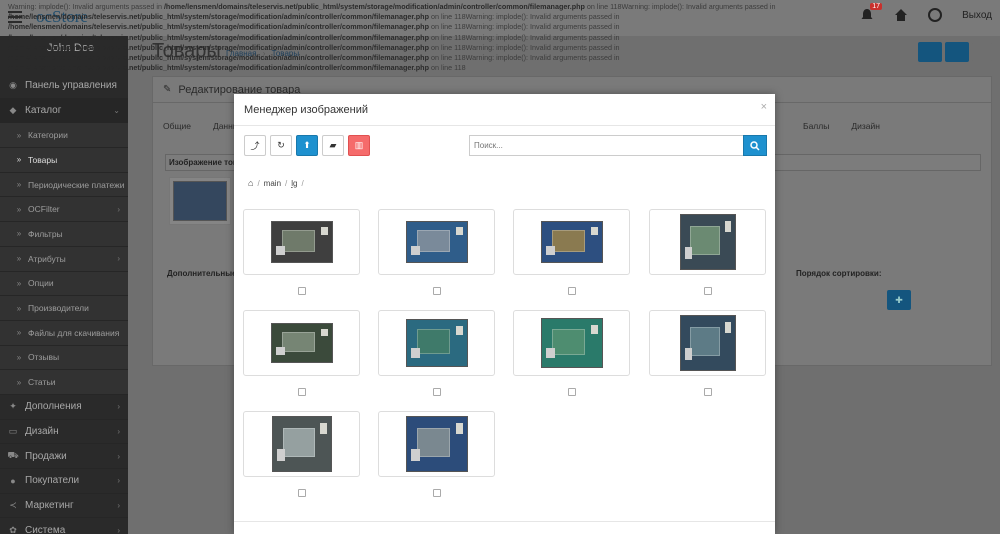 This screenshot has height=534, width=1000. I want to click on sidebar-item: ◉ Панель управления, so click(64, 86).